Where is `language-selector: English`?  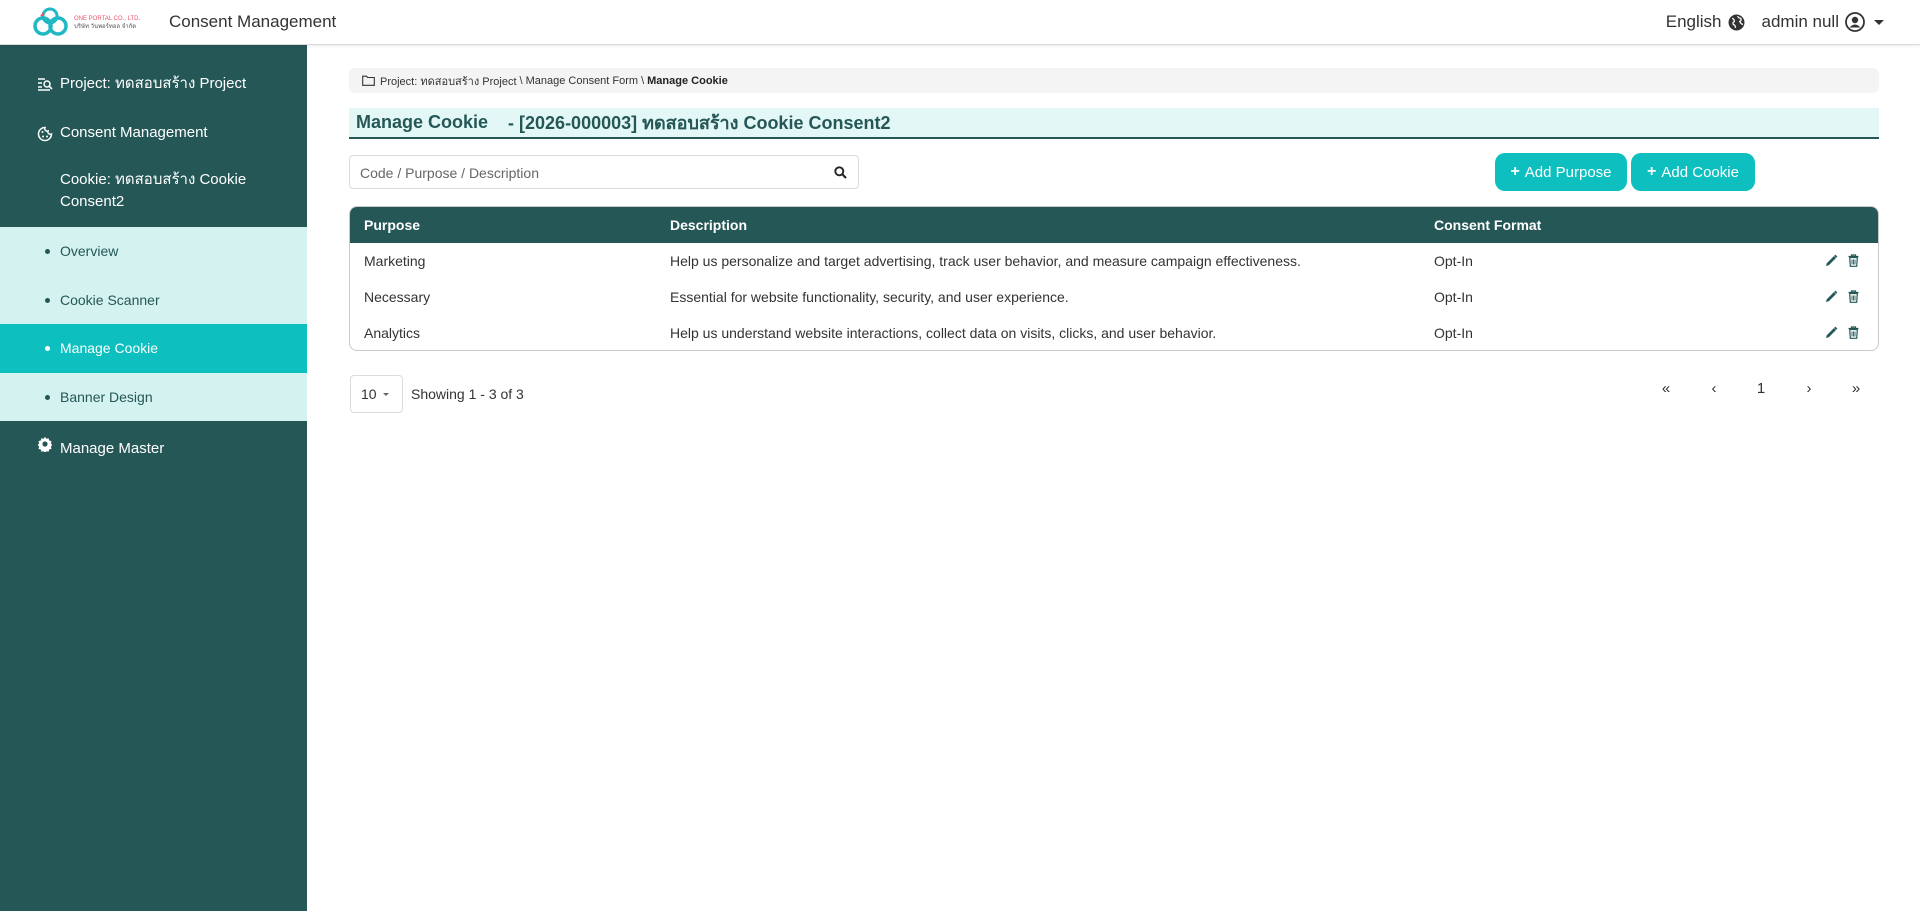
language-selector: English is located at coordinates (1705, 22).